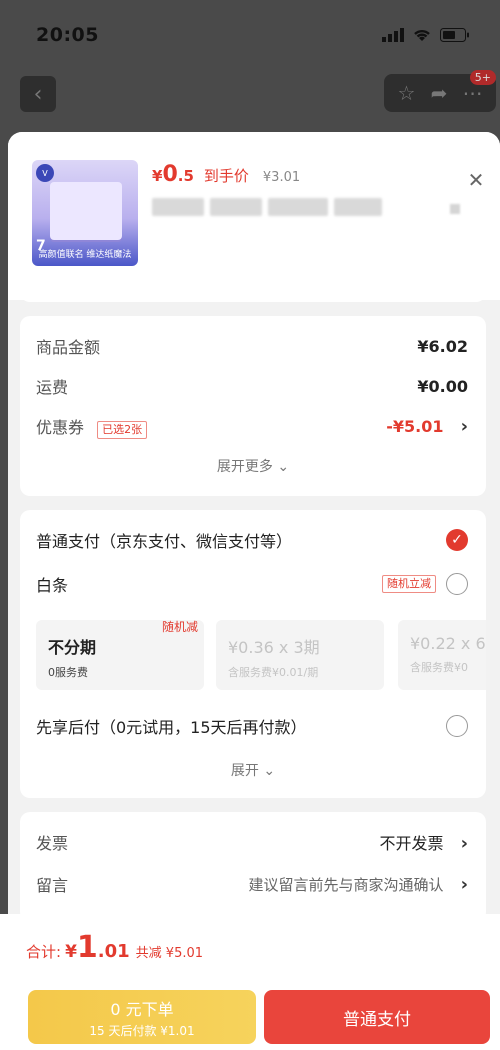  I want to click on note-placeholder: 建议留言前先与商家沟通确认, so click(346, 884).